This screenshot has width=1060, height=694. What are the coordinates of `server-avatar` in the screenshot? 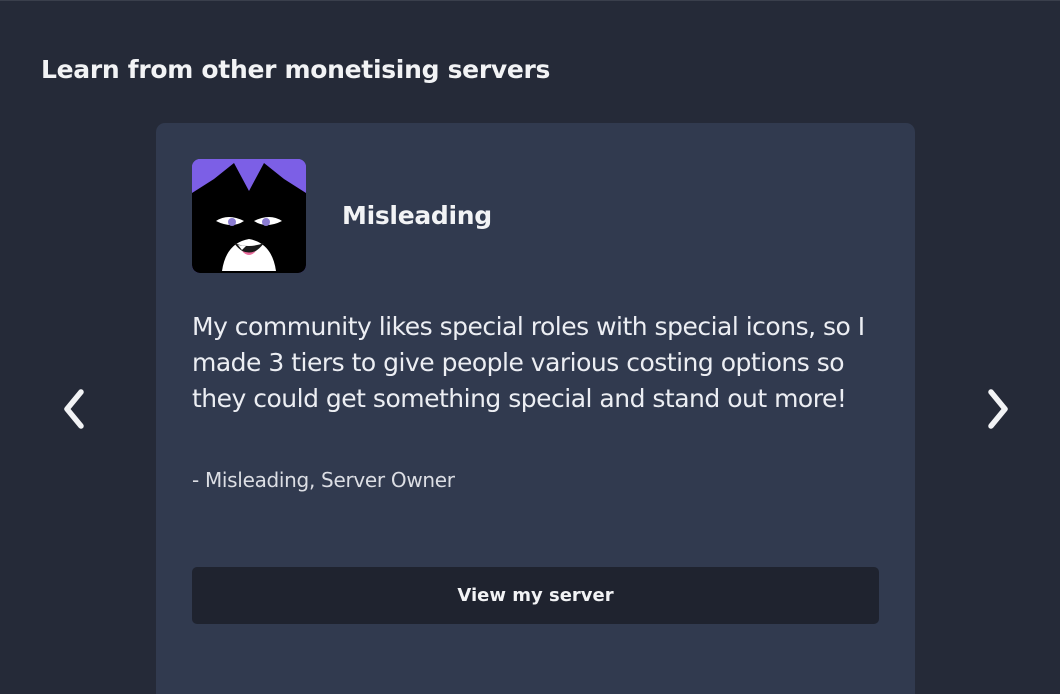 It's located at (249, 216).